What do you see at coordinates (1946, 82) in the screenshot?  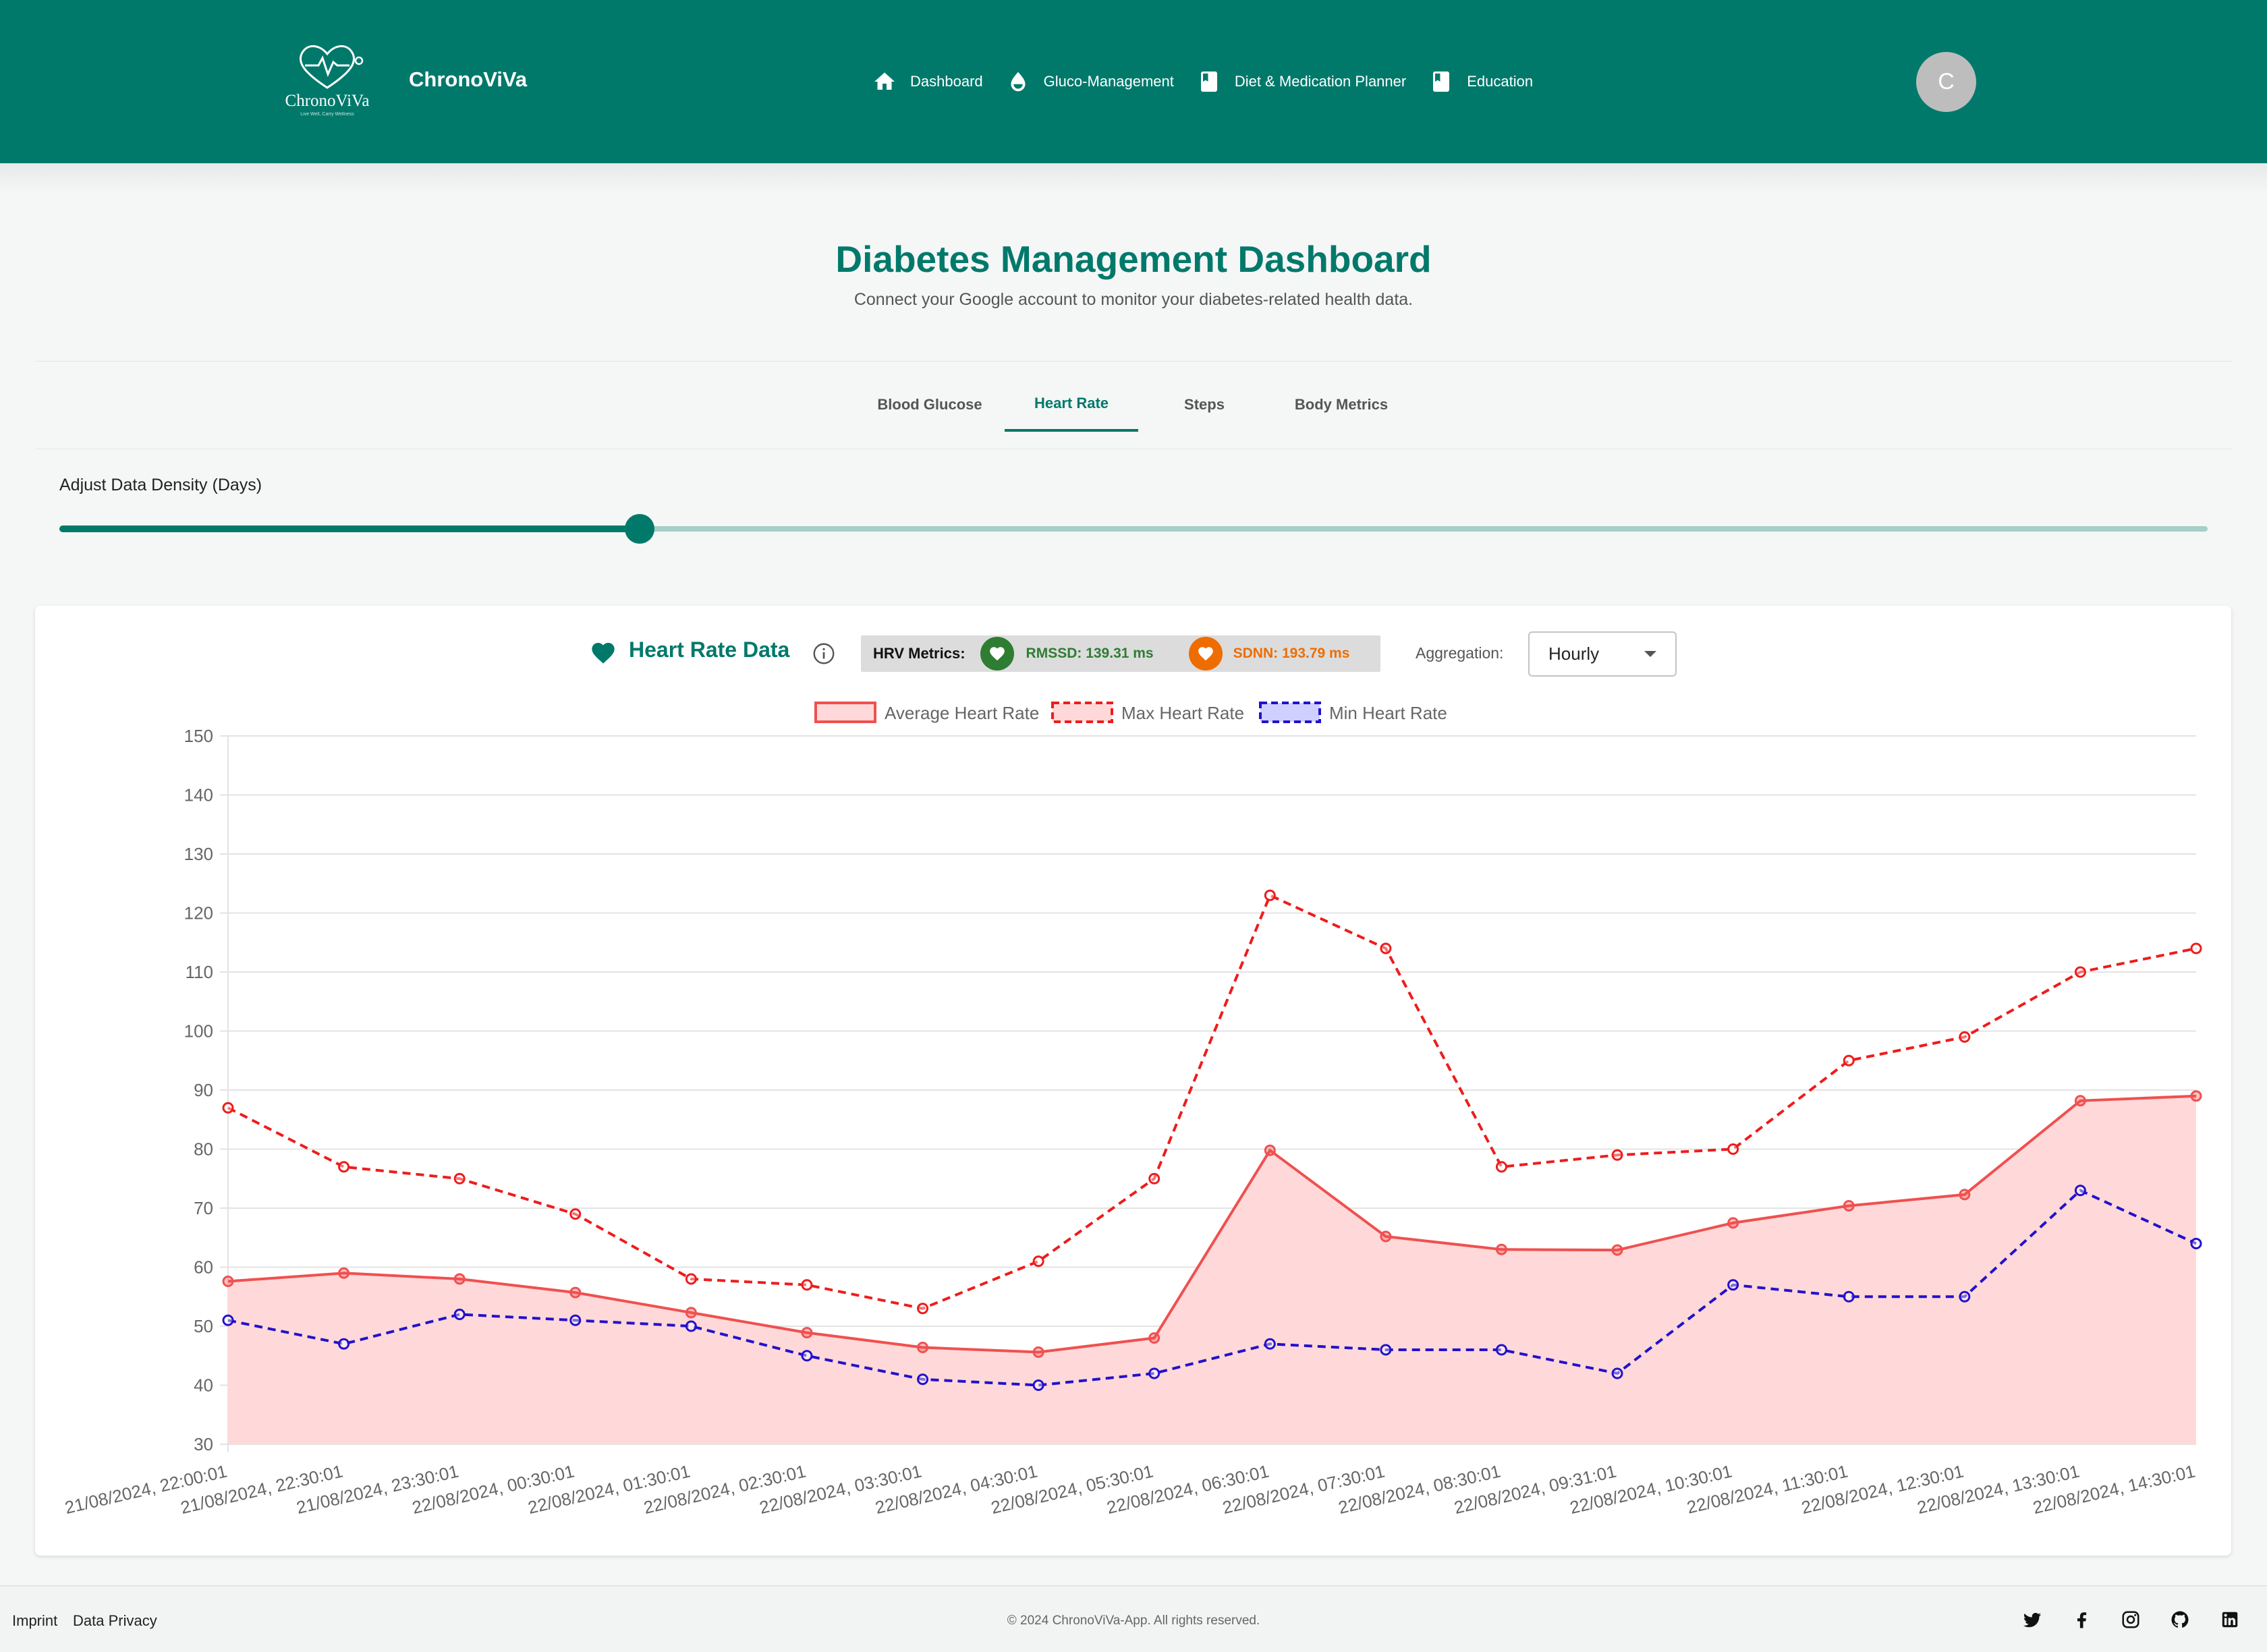 I see `user-avatar: C` at bounding box center [1946, 82].